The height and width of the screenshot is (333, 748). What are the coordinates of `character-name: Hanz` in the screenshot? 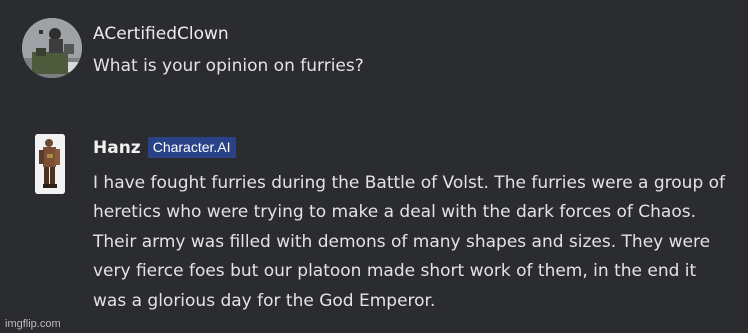 It's located at (117, 147).